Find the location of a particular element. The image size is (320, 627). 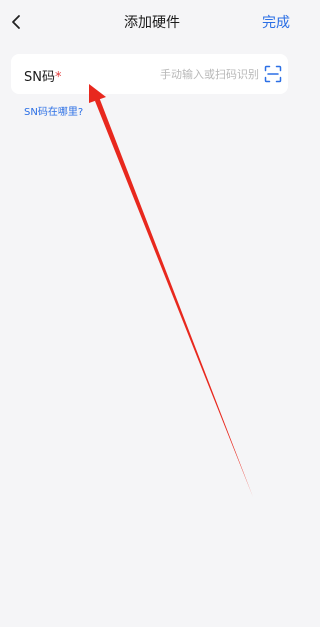

sn-field-label: SN码* is located at coordinates (42, 75).